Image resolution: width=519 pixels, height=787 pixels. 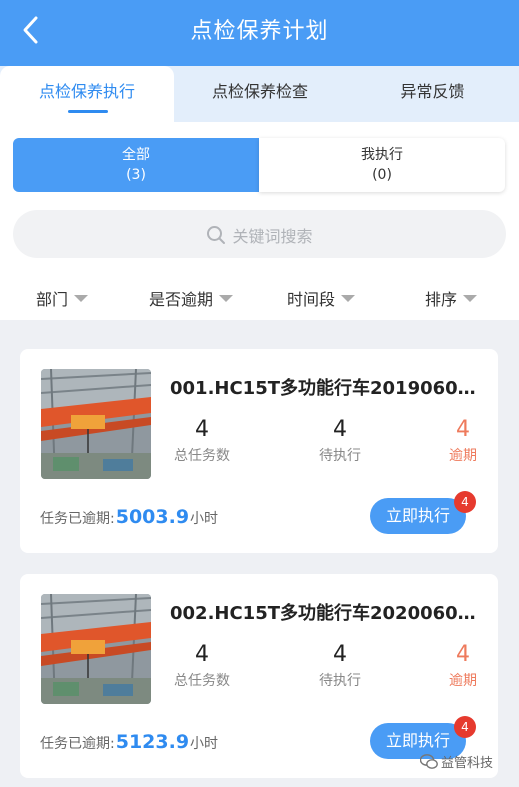 What do you see at coordinates (441, 299) in the screenshot?
I see `filter-sort-label: 排序` at bounding box center [441, 299].